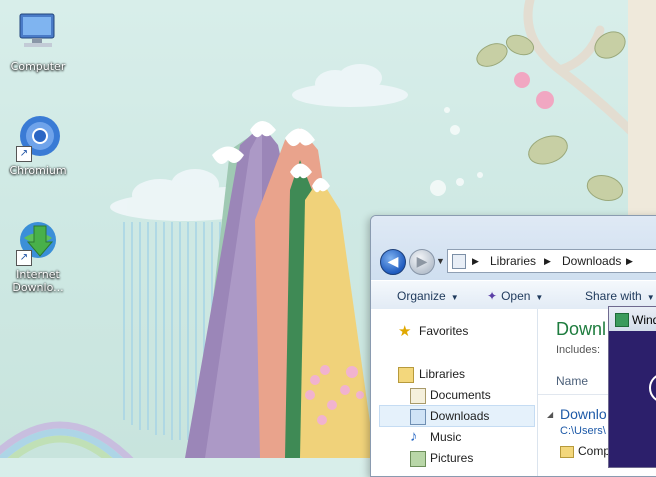 Image resolution: width=656 pixels, height=477 pixels. What do you see at coordinates (442, 374) in the screenshot?
I see `nav-item-label: Libraries` at bounding box center [442, 374].